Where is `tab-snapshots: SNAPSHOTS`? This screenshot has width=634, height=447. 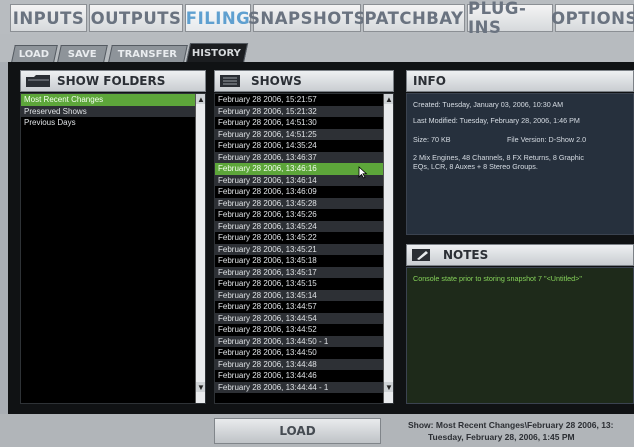
tab-snapshots: SNAPSHOTS is located at coordinates (306, 18).